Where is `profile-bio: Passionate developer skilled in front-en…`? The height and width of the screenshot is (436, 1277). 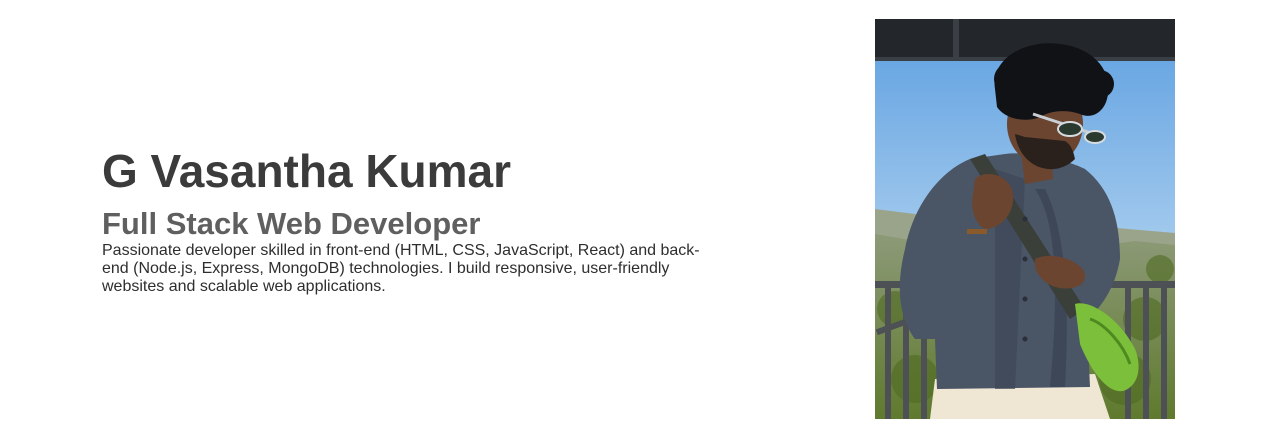 profile-bio: Passionate developer skilled in front-en… is located at coordinates (401, 268).